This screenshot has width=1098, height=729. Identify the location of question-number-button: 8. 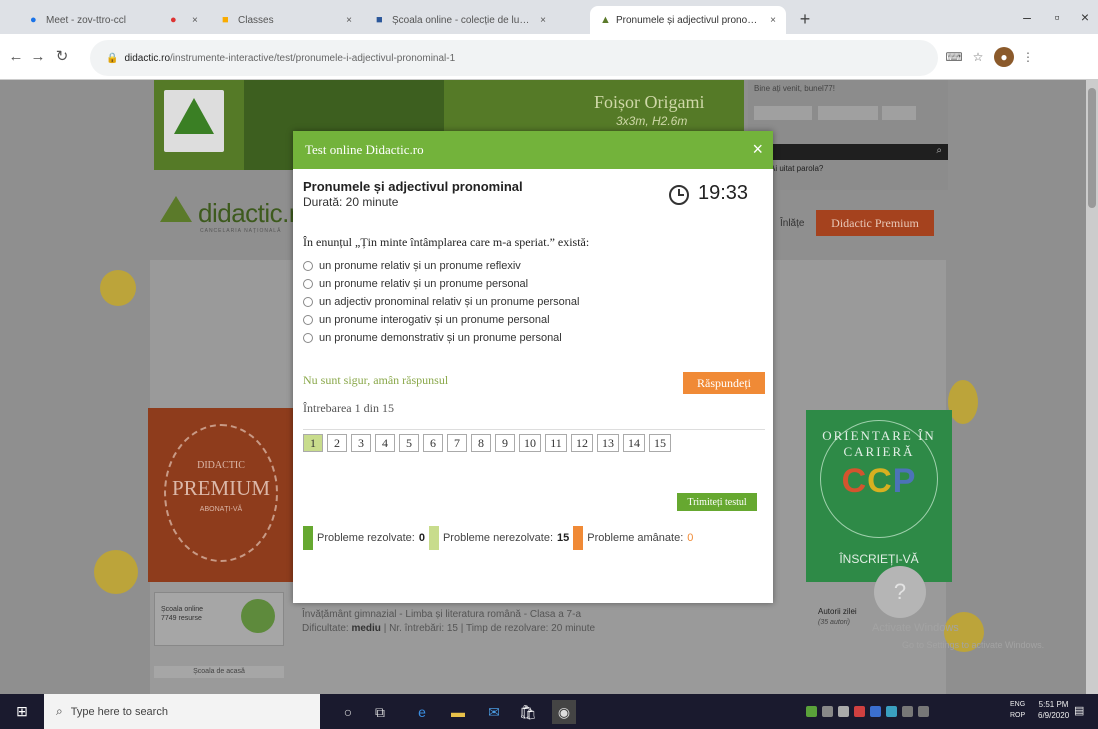
(481, 443).